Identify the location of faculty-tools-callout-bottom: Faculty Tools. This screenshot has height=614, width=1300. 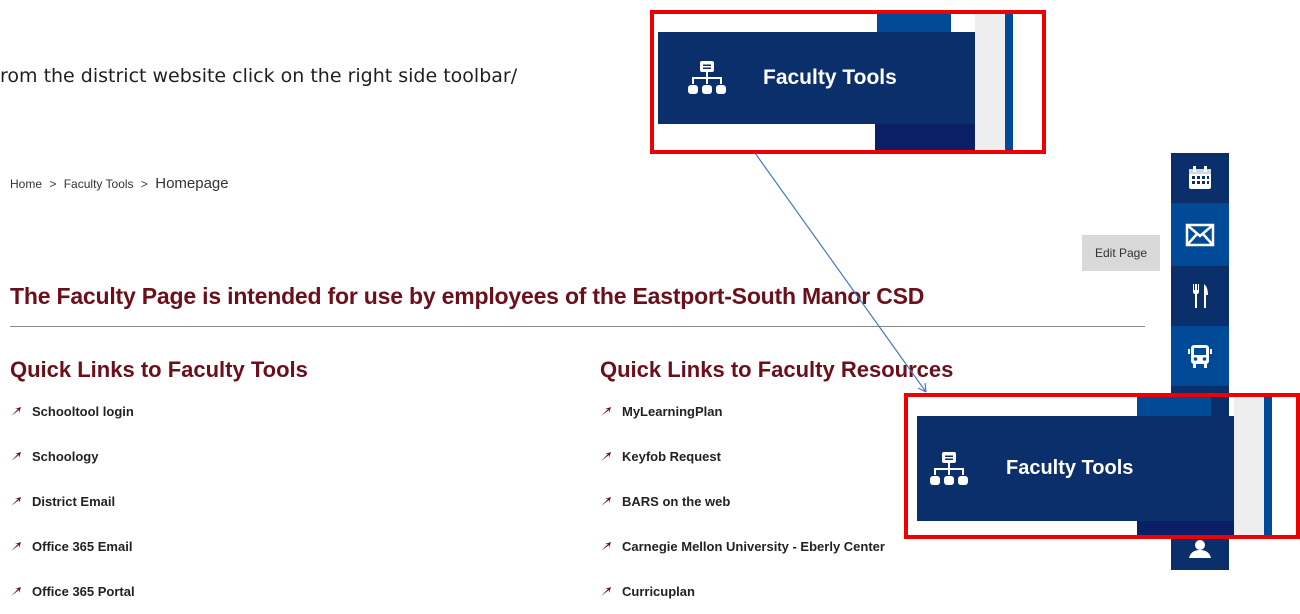
(1102, 466).